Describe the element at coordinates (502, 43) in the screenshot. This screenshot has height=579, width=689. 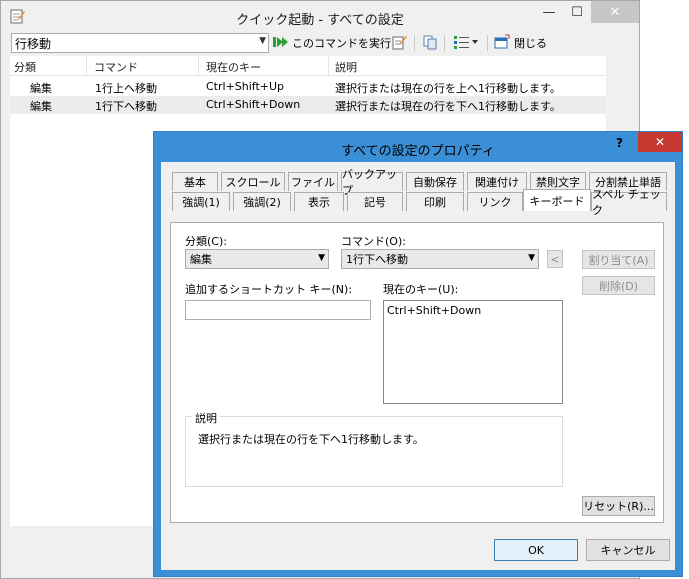
I see `close-panel-icon` at that location.